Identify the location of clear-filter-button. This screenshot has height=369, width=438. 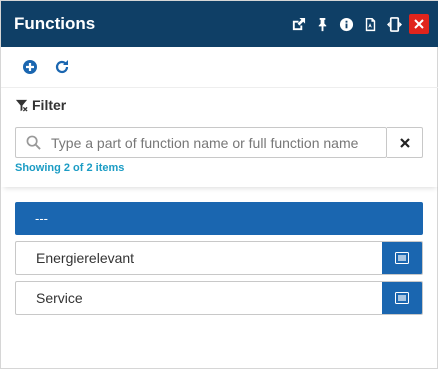
(405, 142).